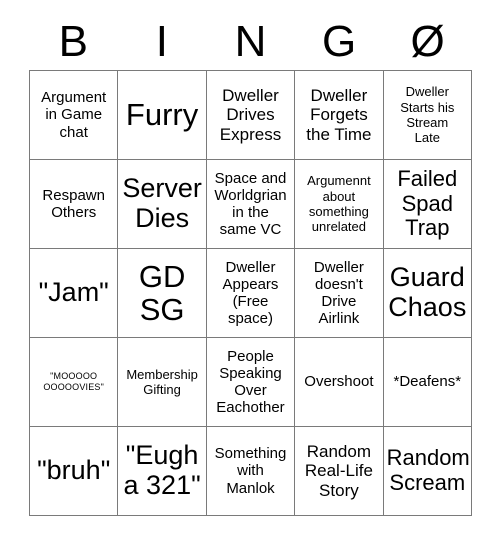 The image size is (500, 544). I want to click on bingo-cell-r2c1: Respawn Others, so click(74, 204).